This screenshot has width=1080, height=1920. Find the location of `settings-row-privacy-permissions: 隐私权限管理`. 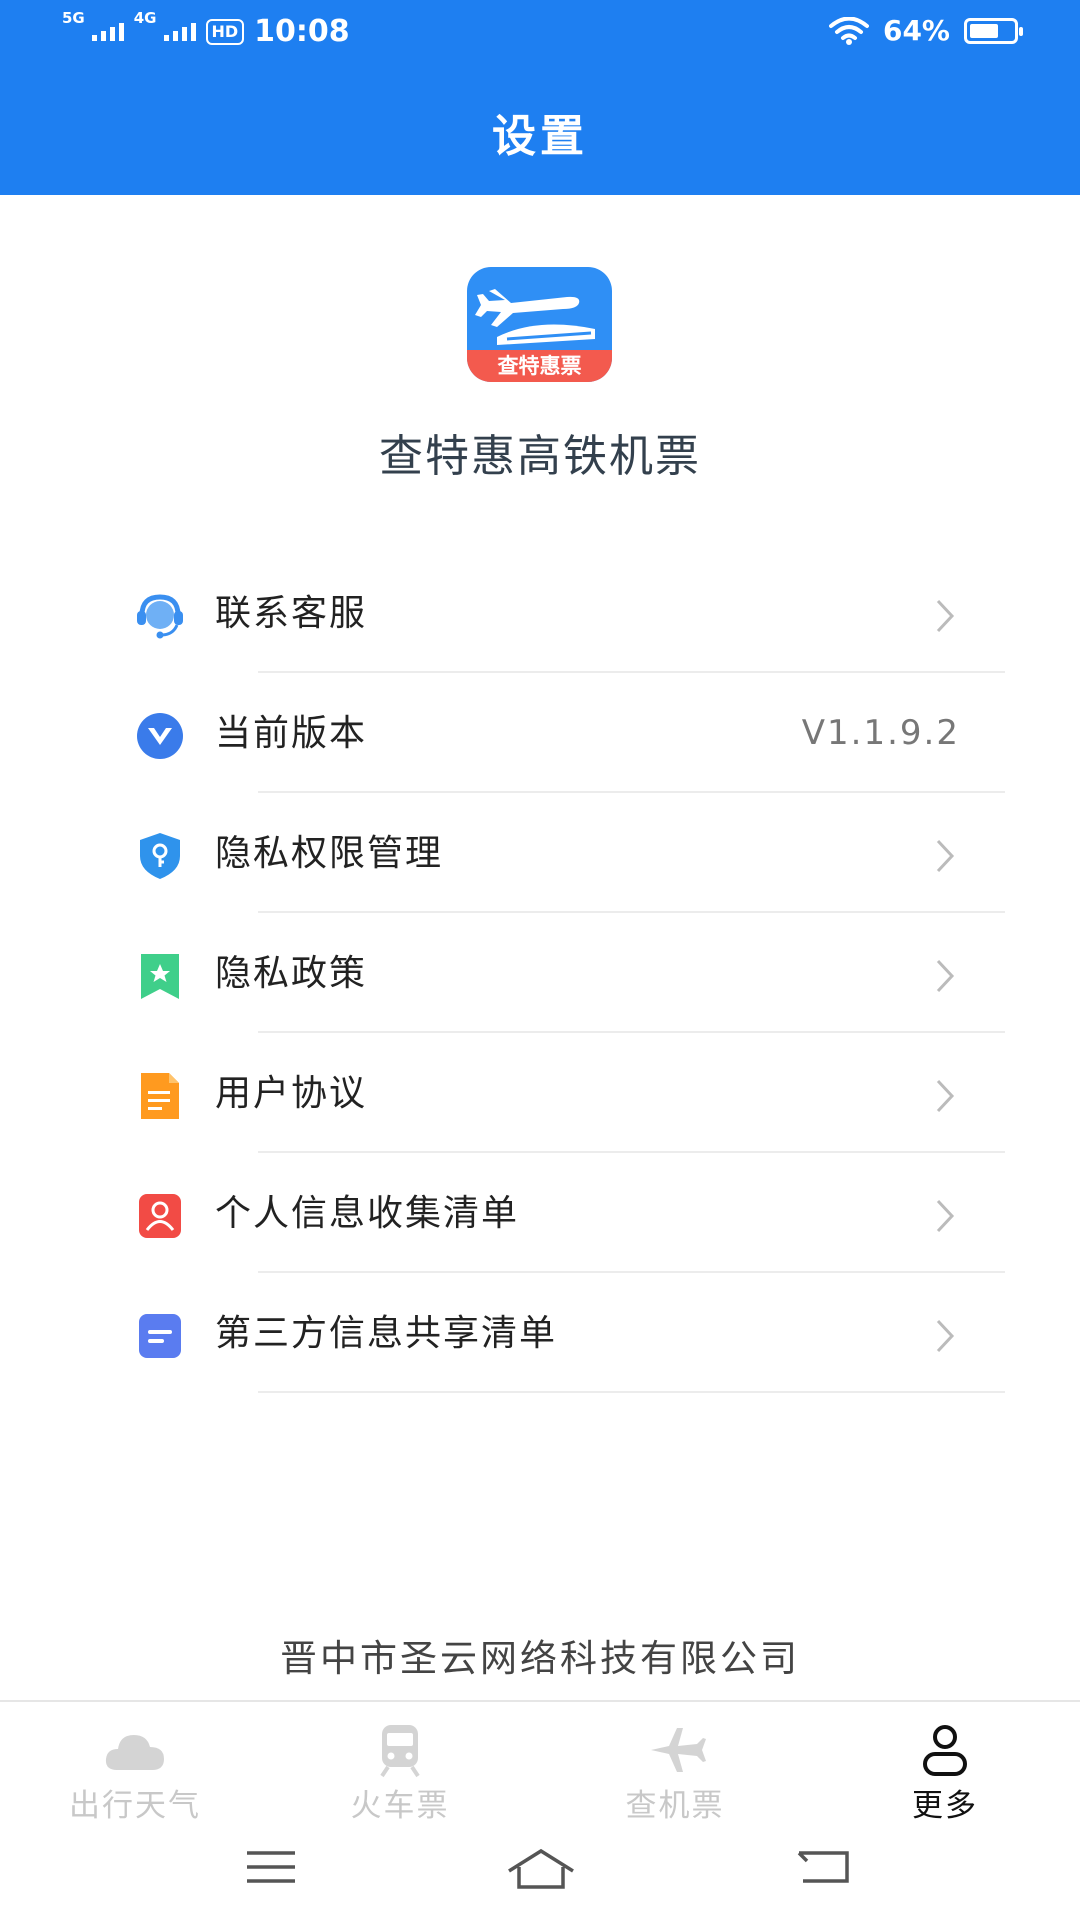

settings-row-privacy-permissions: 隐私权限管理 is located at coordinates (540, 853).